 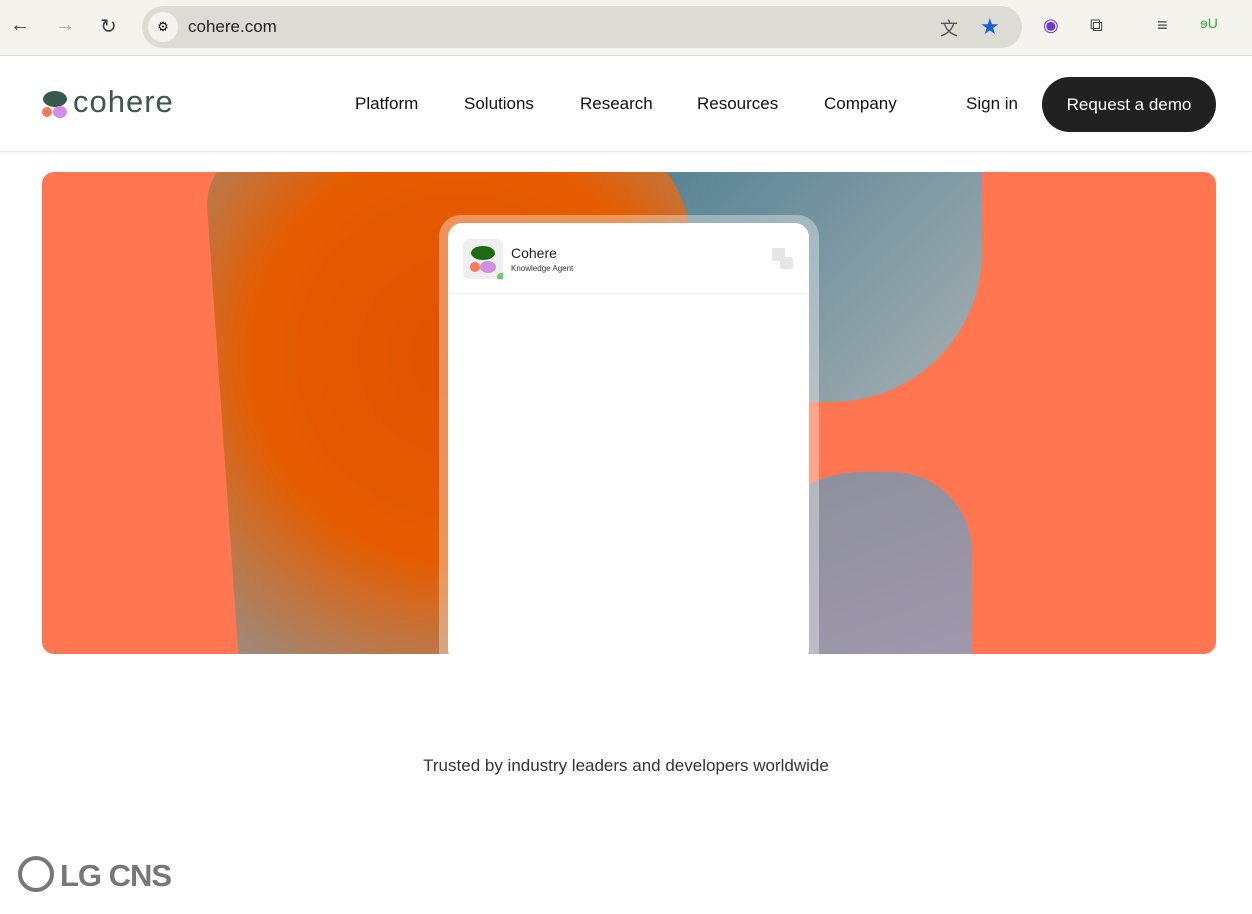 I want to click on back-icon: ←, so click(x=20, y=25).